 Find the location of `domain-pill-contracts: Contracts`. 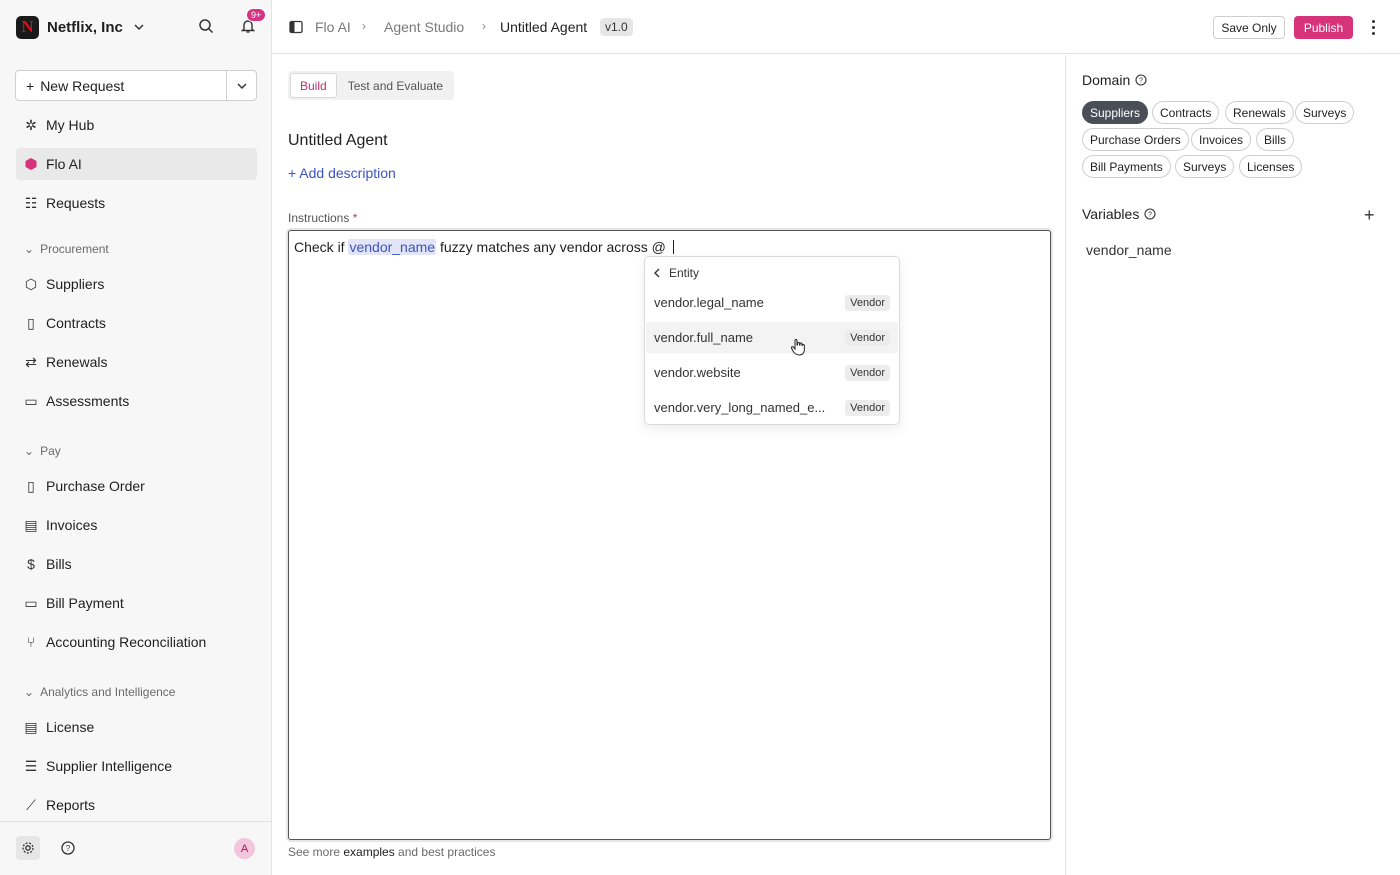

domain-pill-contracts: Contracts is located at coordinates (1186, 112).